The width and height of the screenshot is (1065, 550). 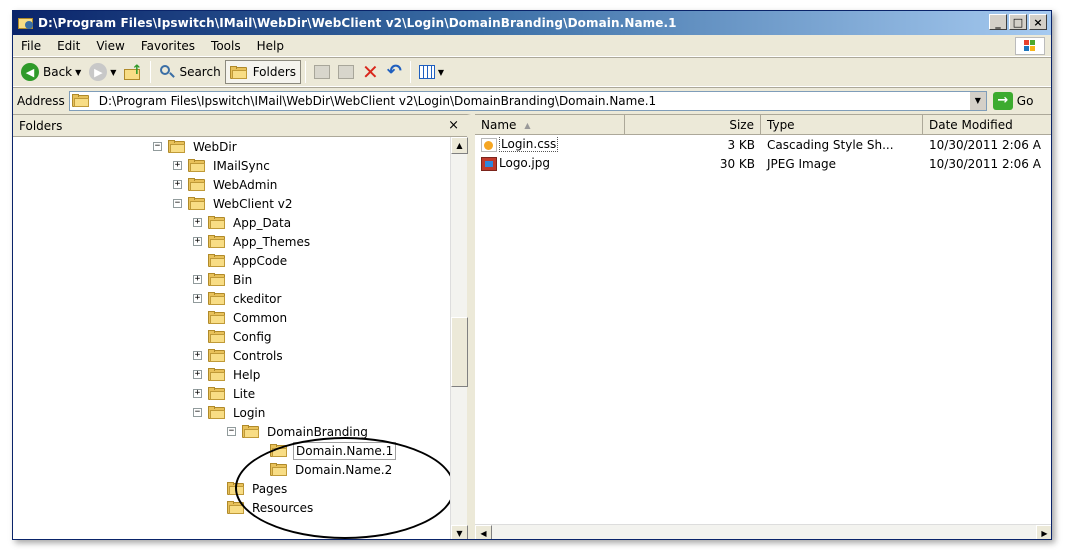 What do you see at coordinates (272, 241) in the screenshot?
I see `tree-item-label: App_Themes` at bounding box center [272, 241].